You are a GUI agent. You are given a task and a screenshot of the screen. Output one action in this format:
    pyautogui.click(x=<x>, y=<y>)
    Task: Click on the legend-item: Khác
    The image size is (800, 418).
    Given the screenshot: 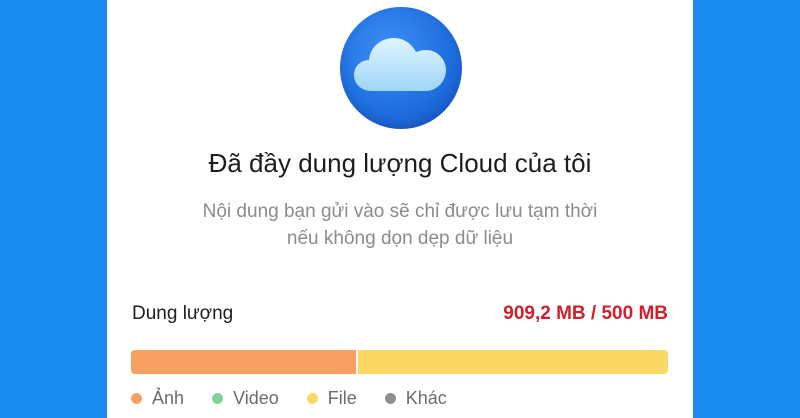 What is the action you would take?
    pyautogui.click(x=415, y=398)
    